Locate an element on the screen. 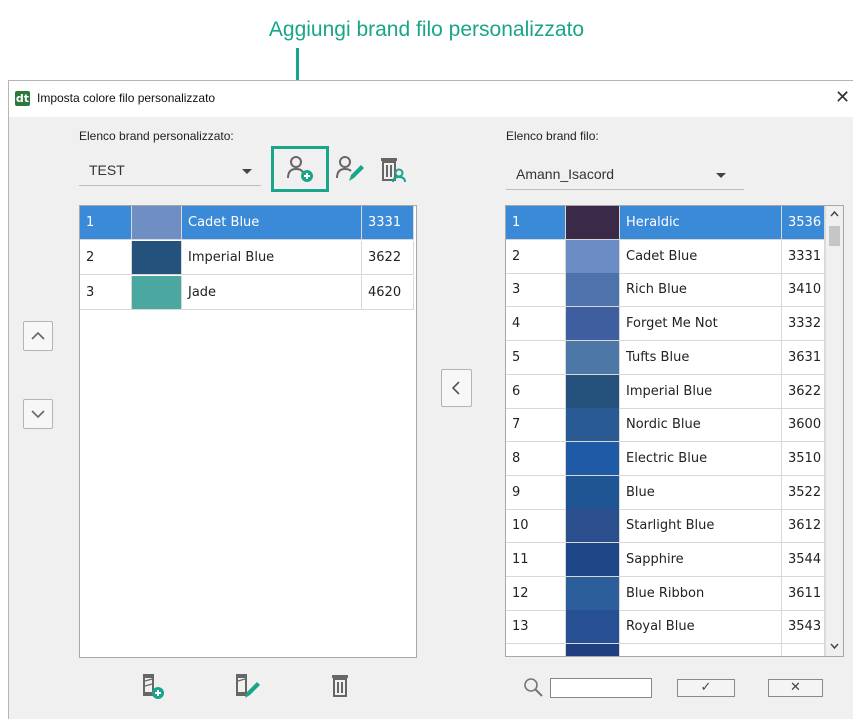  scroll-down-icon is located at coordinates (834, 646).